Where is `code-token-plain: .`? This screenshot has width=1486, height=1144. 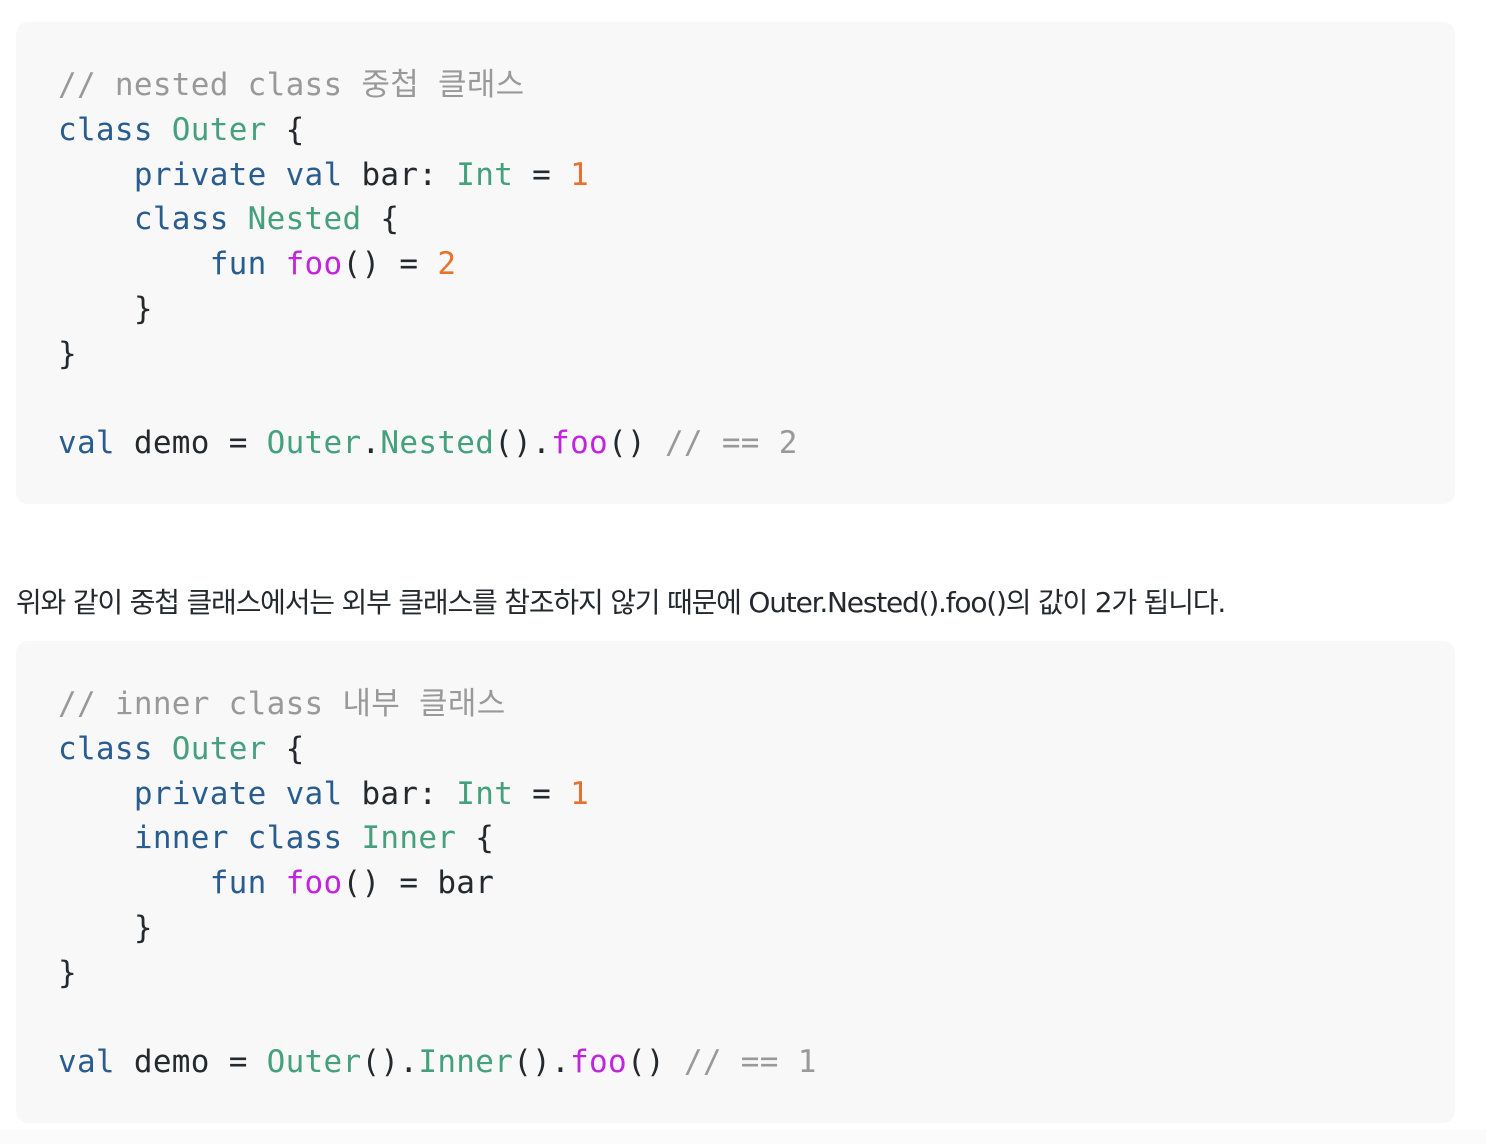 code-token-plain: . is located at coordinates (371, 443).